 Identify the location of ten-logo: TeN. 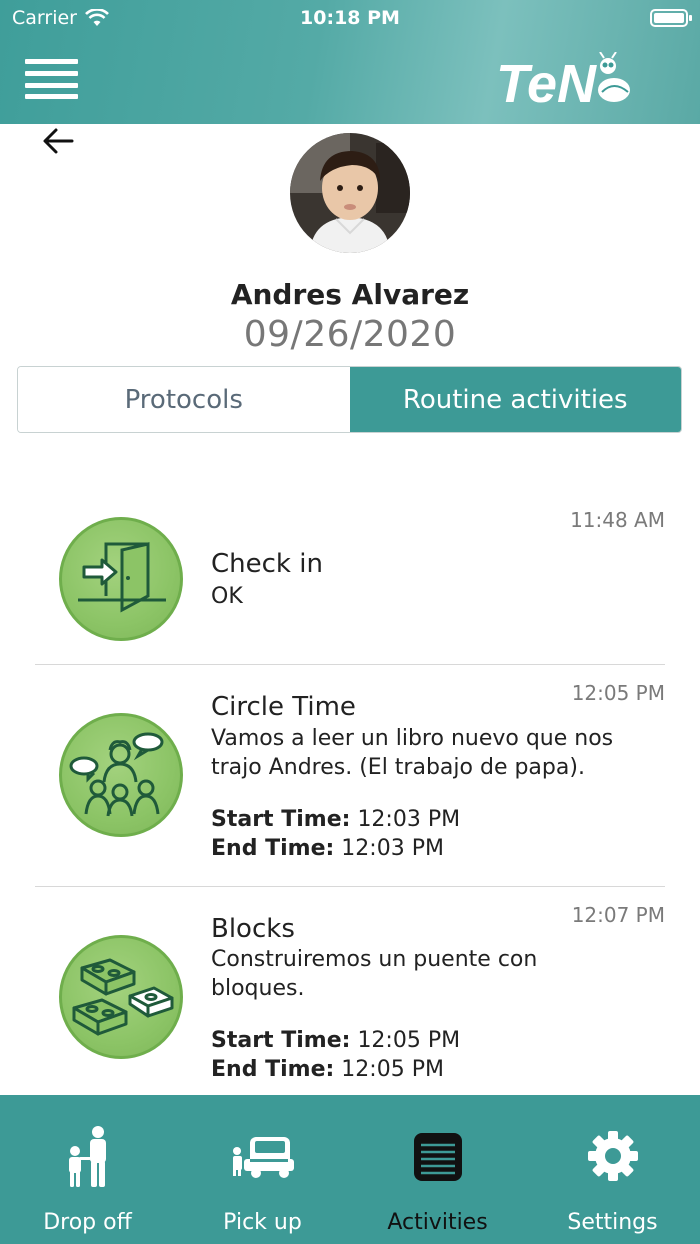
(563, 80).